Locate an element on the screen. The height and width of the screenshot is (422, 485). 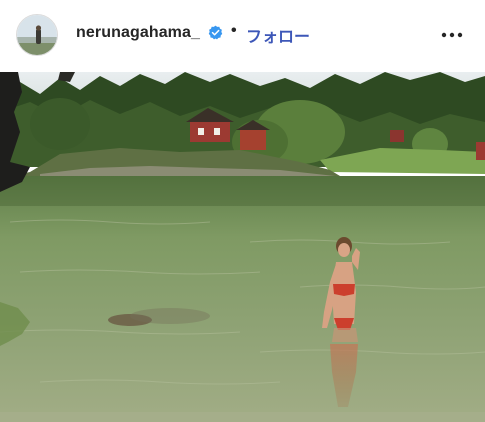
follow-button: フォロー is located at coordinates (278, 35).